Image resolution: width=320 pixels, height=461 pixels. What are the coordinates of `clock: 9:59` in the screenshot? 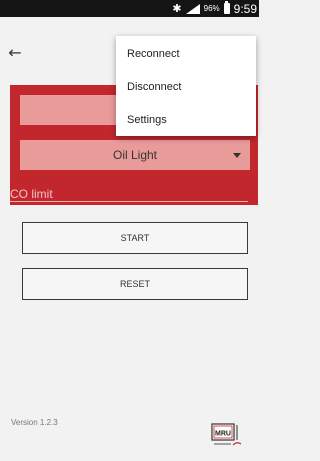 It's located at (245, 8).